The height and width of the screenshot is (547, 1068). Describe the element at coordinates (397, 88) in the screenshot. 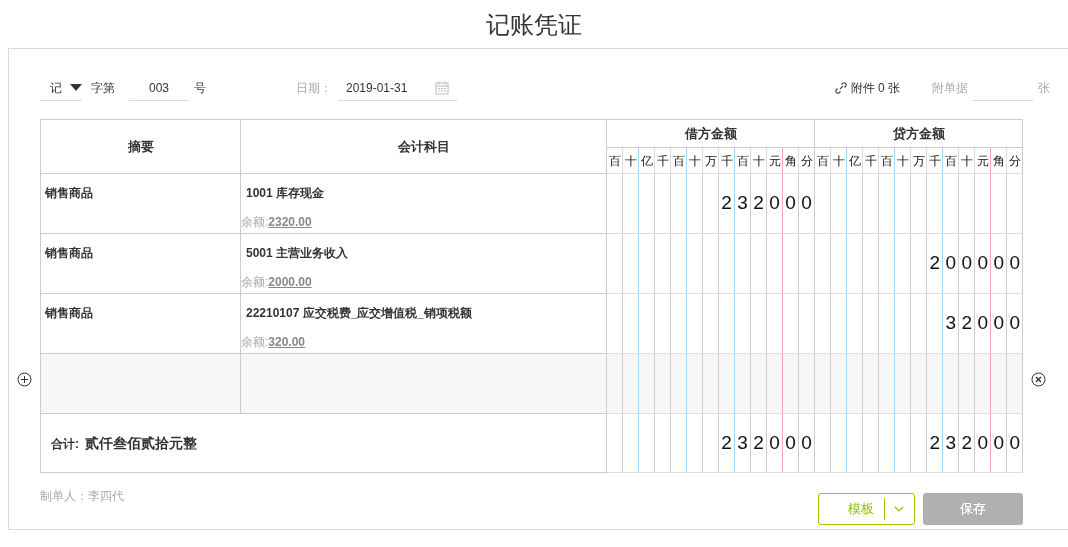

I see `date-field: 2019-01-31` at that location.